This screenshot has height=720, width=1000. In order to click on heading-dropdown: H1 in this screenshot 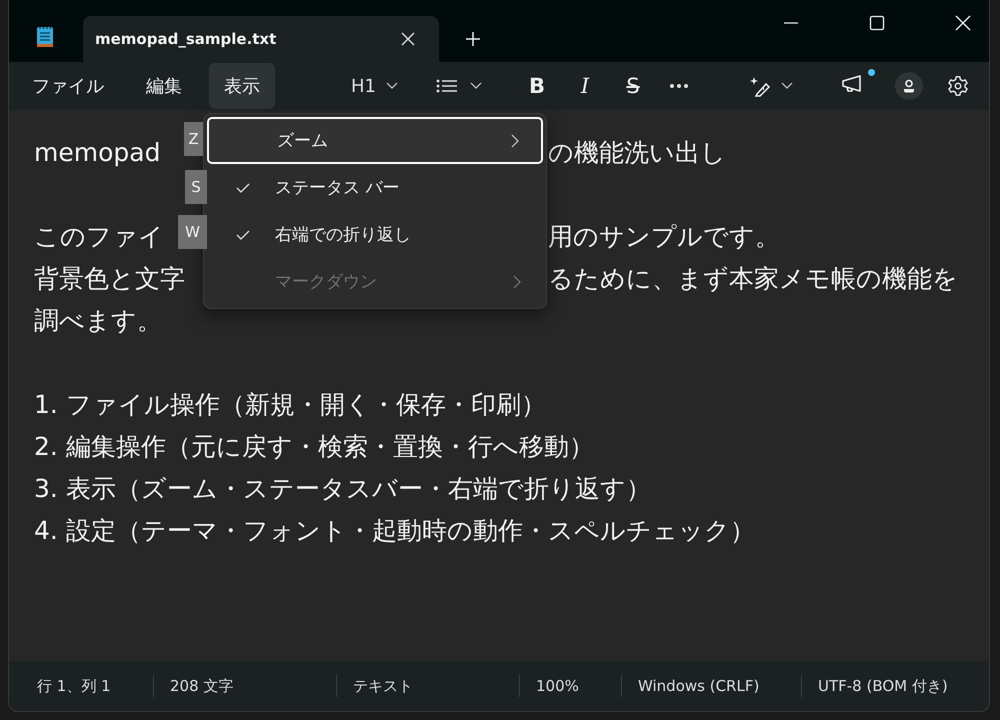, I will do `click(374, 86)`.